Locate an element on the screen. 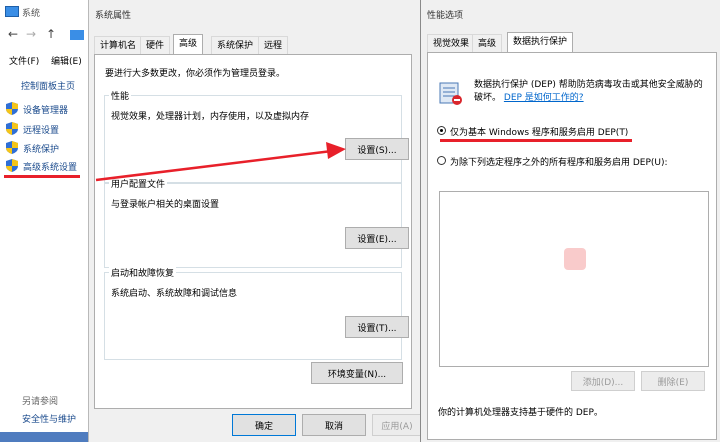  remove-button: 删除(E) is located at coordinates (673, 381).